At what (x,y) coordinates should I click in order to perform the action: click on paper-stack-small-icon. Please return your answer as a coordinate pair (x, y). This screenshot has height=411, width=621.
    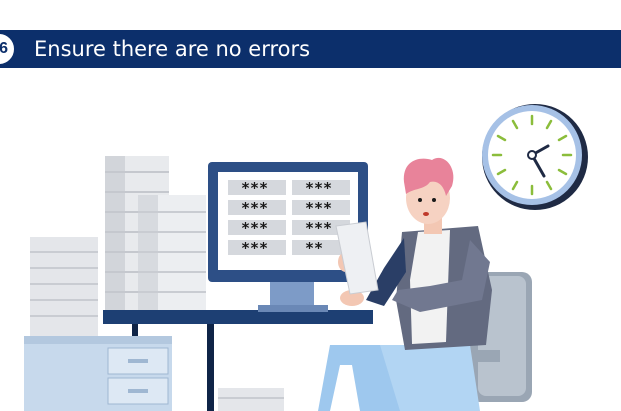
    Looking at the image, I should click on (251, 399).